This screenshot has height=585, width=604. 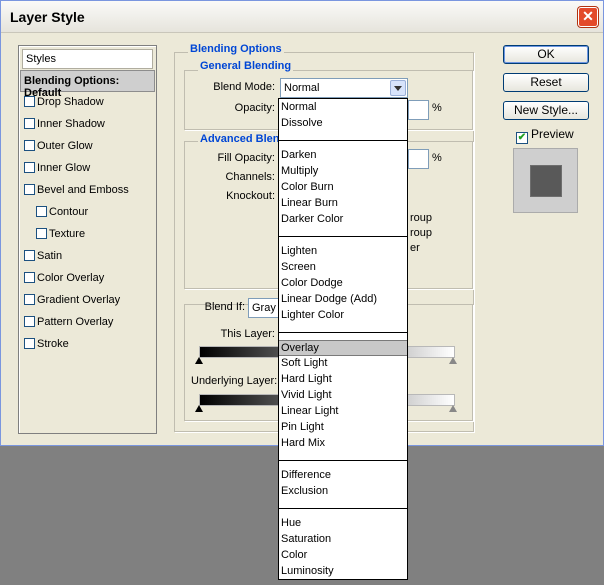 What do you see at coordinates (264, 308) in the screenshot?
I see `blend-if-value: Gray` at bounding box center [264, 308].